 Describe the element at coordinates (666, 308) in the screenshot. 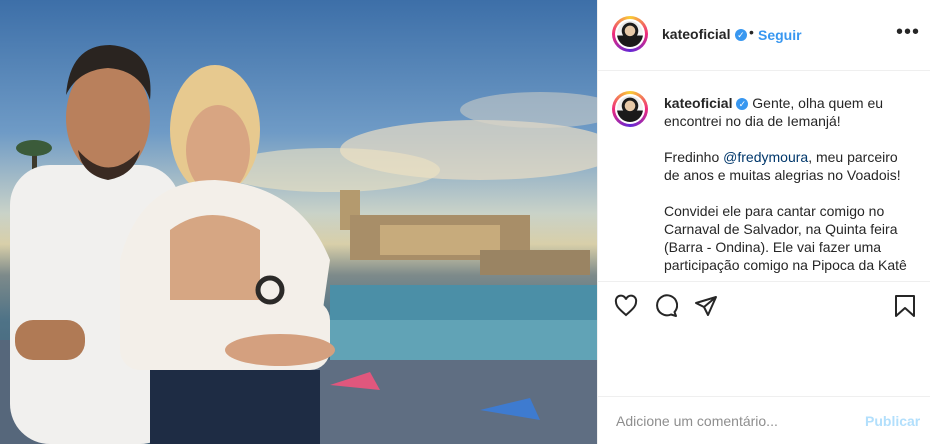

I see `comment-bubble-icon` at that location.